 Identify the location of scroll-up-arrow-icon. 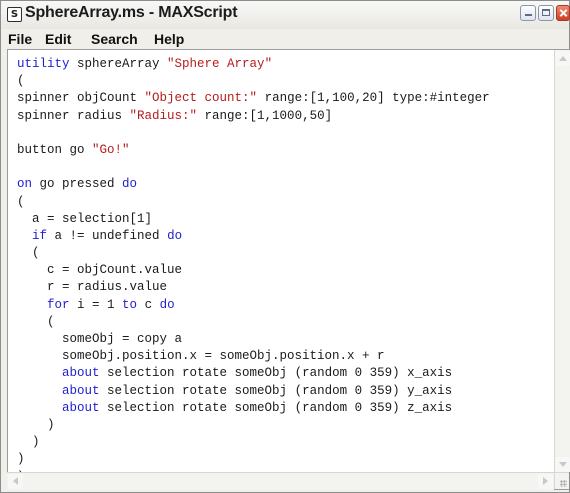
(562, 58).